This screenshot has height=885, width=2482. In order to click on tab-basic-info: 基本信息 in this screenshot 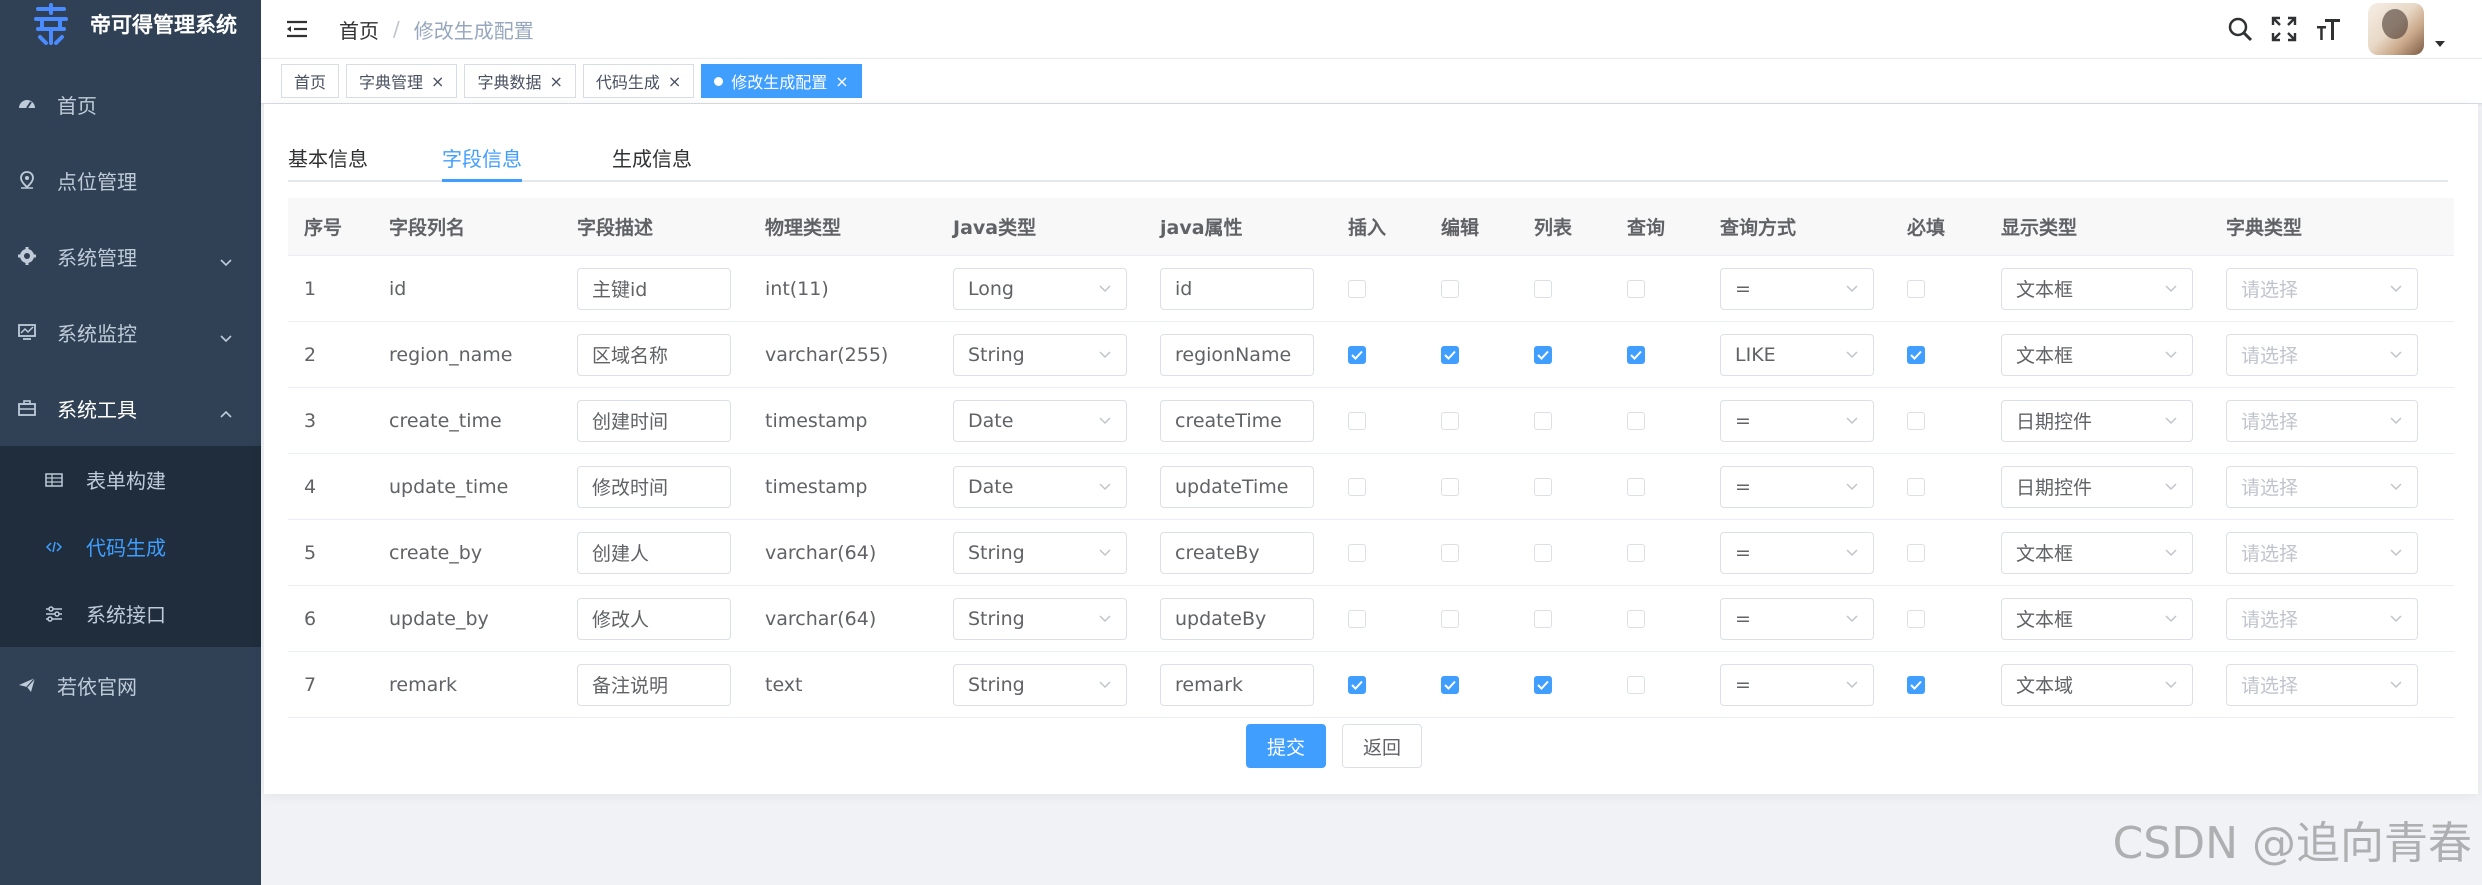, I will do `click(328, 159)`.